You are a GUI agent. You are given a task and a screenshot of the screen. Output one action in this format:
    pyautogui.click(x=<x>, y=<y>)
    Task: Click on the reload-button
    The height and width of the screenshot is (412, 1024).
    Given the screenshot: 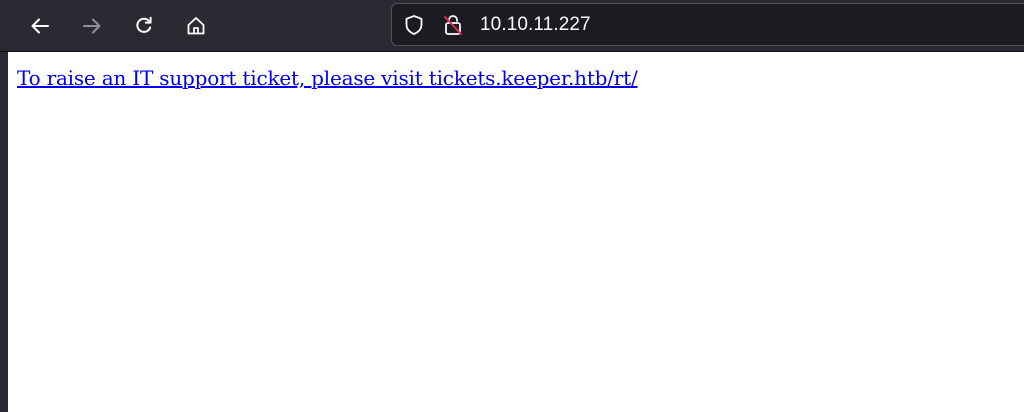 What is the action you would take?
    pyautogui.click(x=144, y=26)
    